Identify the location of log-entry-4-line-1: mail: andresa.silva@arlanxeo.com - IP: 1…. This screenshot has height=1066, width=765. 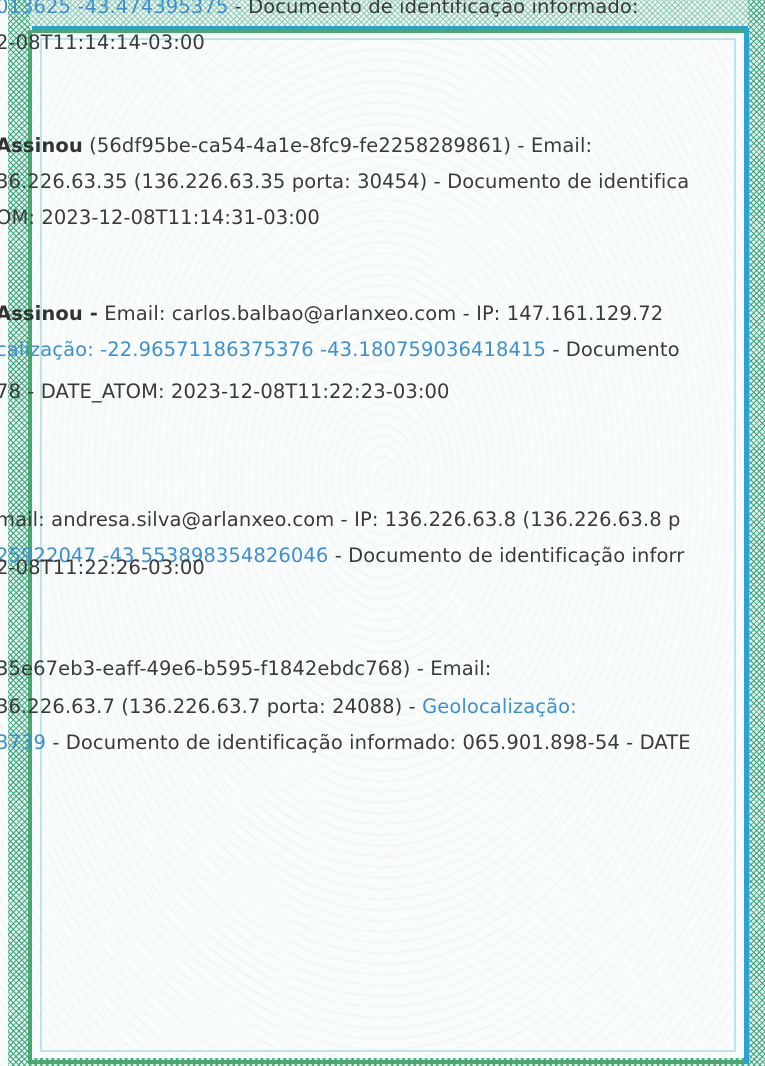
(340, 520).